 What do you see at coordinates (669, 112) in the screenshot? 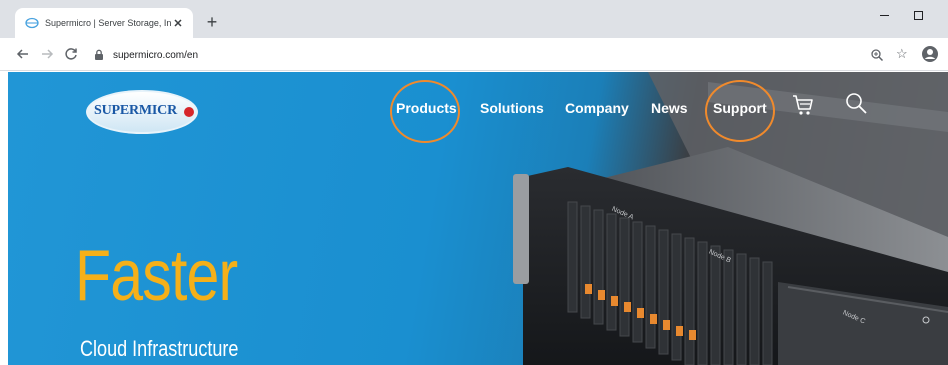
I see `nav-news: News` at bounding box center [669, 112].